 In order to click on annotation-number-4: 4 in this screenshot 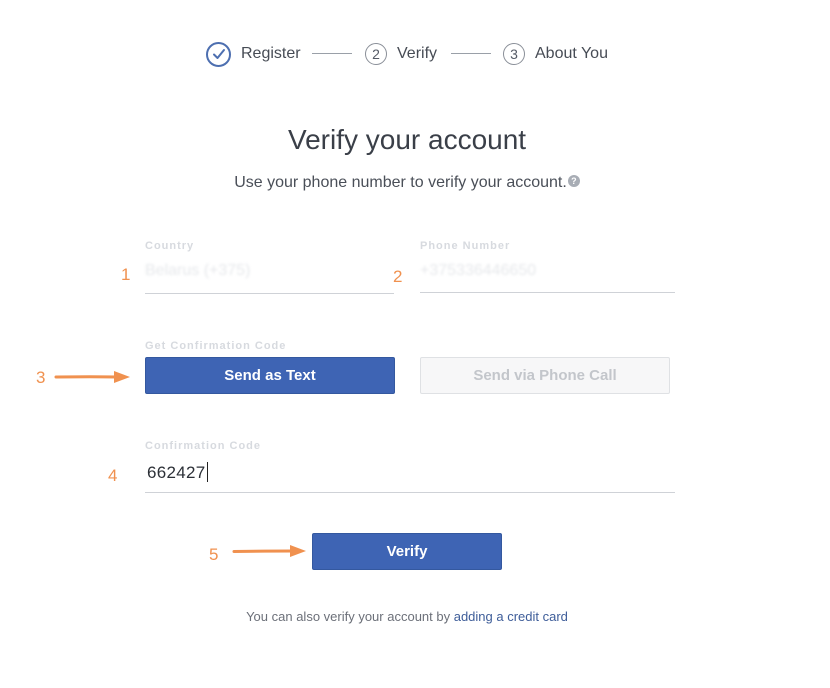, I will do `click(113, 475)`.